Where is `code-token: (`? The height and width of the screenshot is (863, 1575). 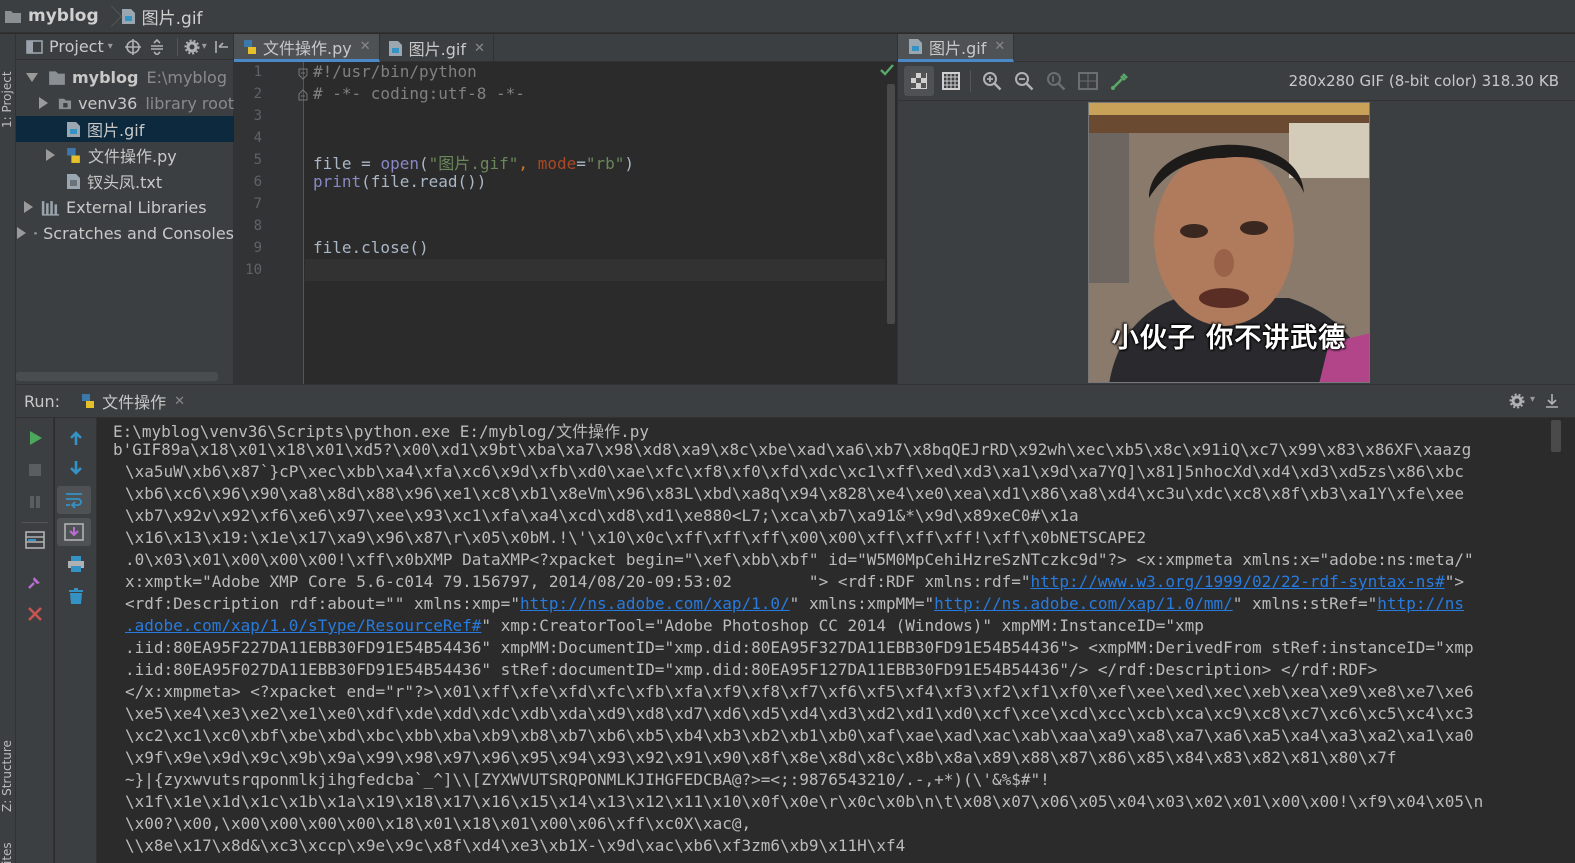
code-token: ( is located at coordinates (423, 163).